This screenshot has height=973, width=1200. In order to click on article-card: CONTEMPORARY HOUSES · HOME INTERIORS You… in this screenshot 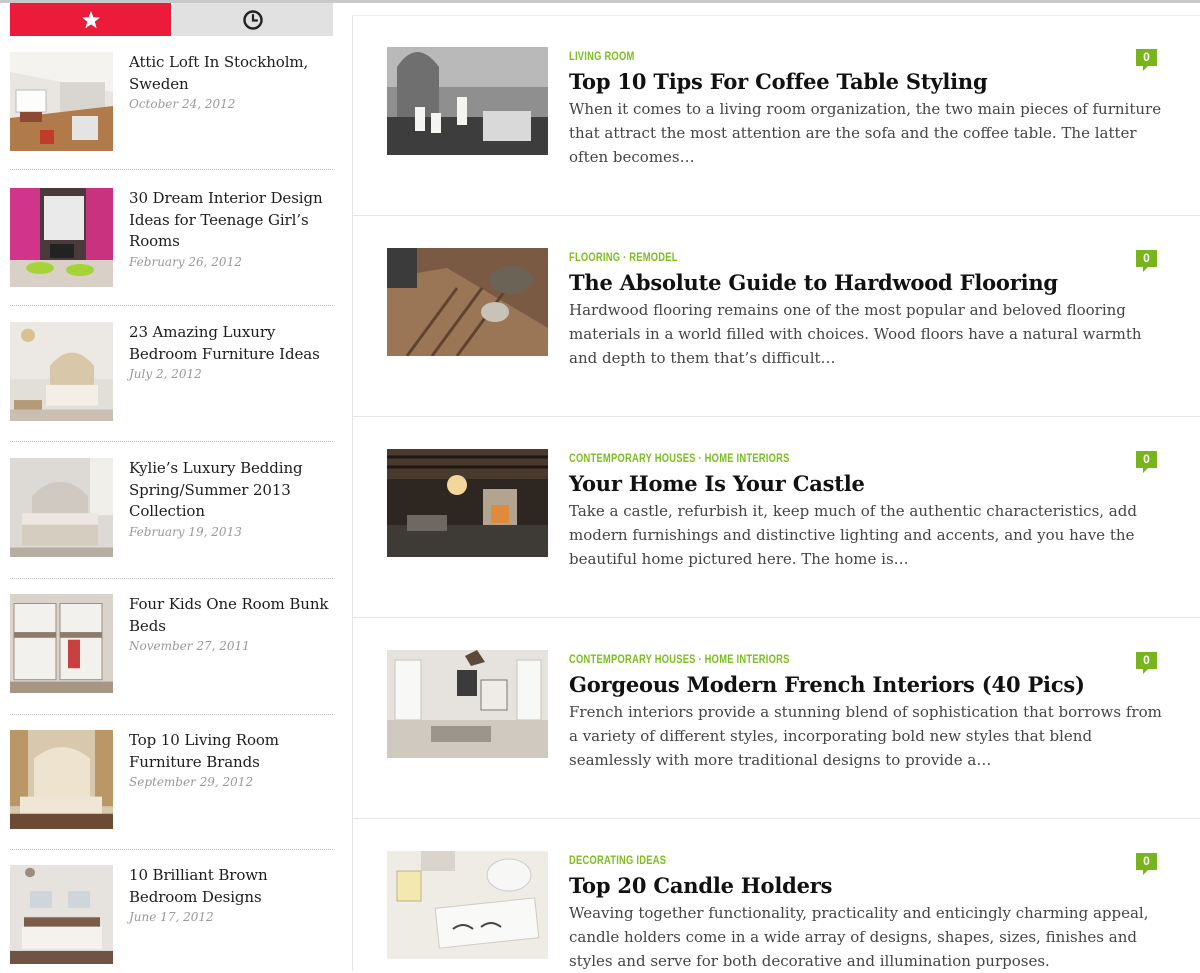, I will do `click(776, 532)`.